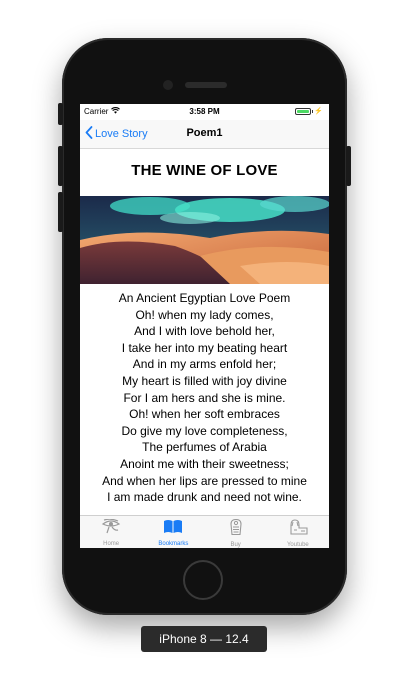 The width and height of the screenshot is (409, 689). I want to click on sphinx-icon, so click(298, 529).